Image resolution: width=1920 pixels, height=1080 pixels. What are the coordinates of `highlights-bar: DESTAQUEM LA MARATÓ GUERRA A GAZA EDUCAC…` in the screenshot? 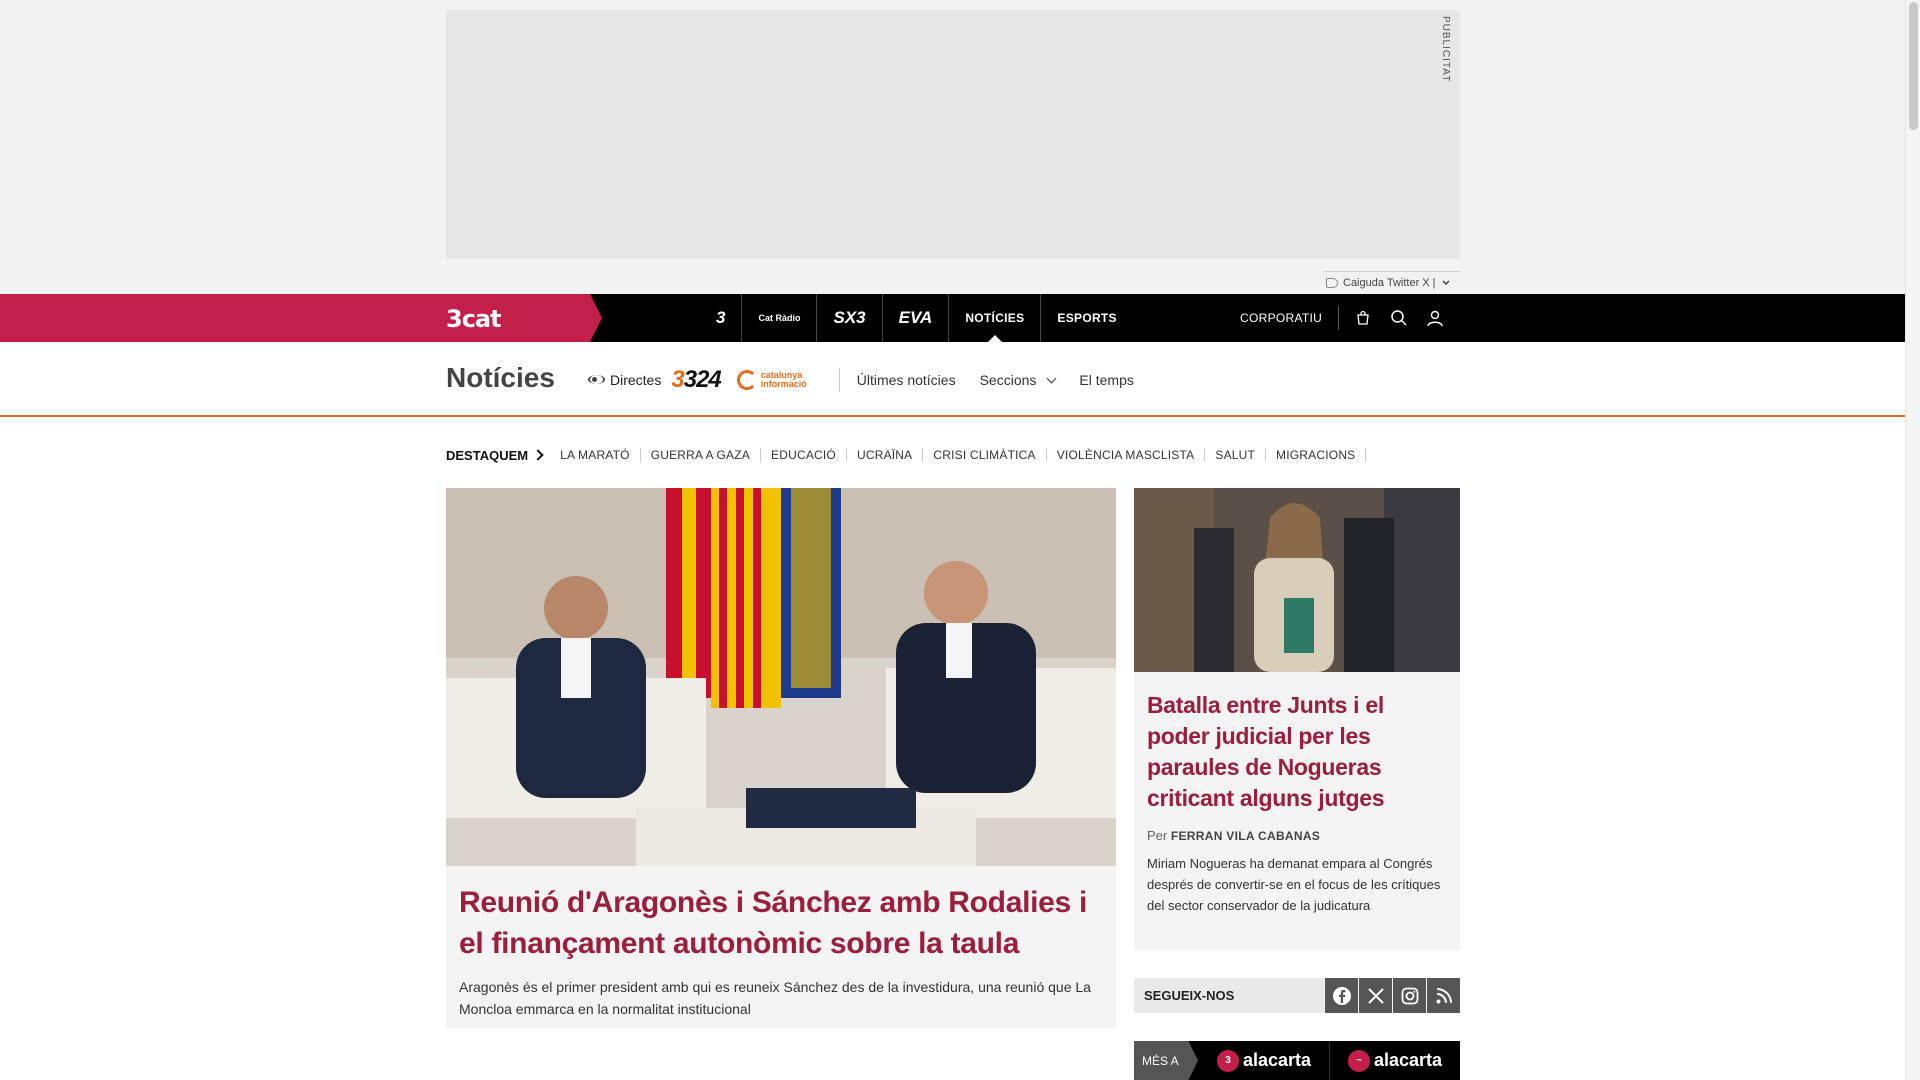 It's located at (906, 455).